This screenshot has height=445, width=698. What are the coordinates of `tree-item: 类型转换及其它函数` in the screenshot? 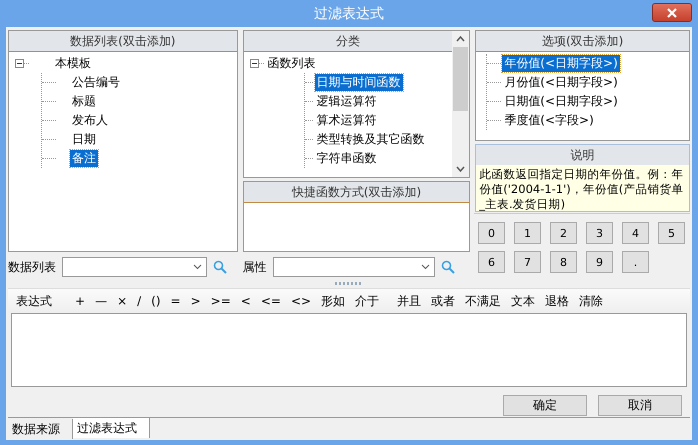 It's located at (370, 139).